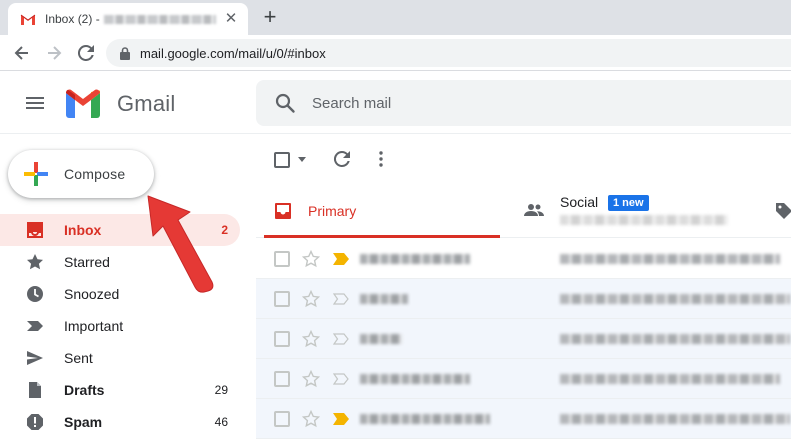 The image size is (791, 447). I want to click on category-tabs: Primary Social 1 new, so click(523, 210).